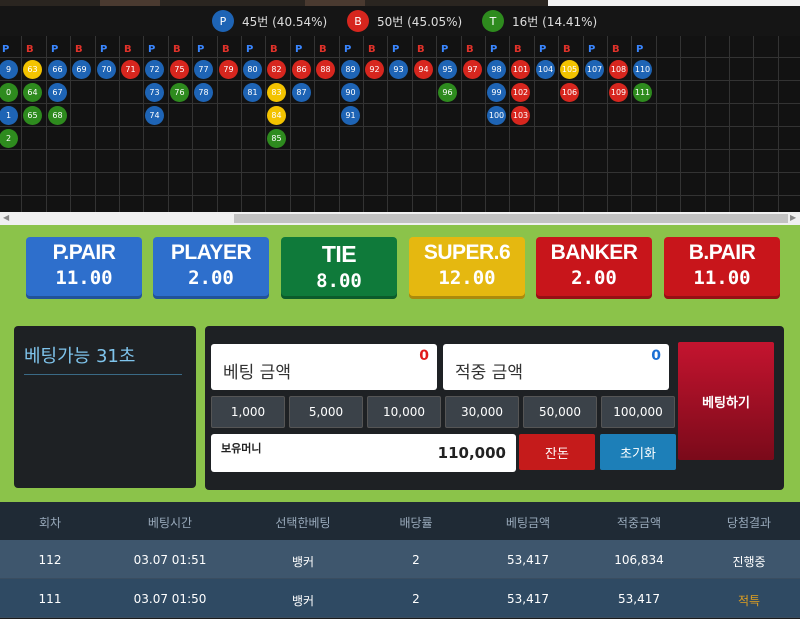 Image resolution: width=800 pixels, height=619 pixels. I want to click on bet-pplayer-pair-button: P.PAIR 11.00, so click(84, 268).